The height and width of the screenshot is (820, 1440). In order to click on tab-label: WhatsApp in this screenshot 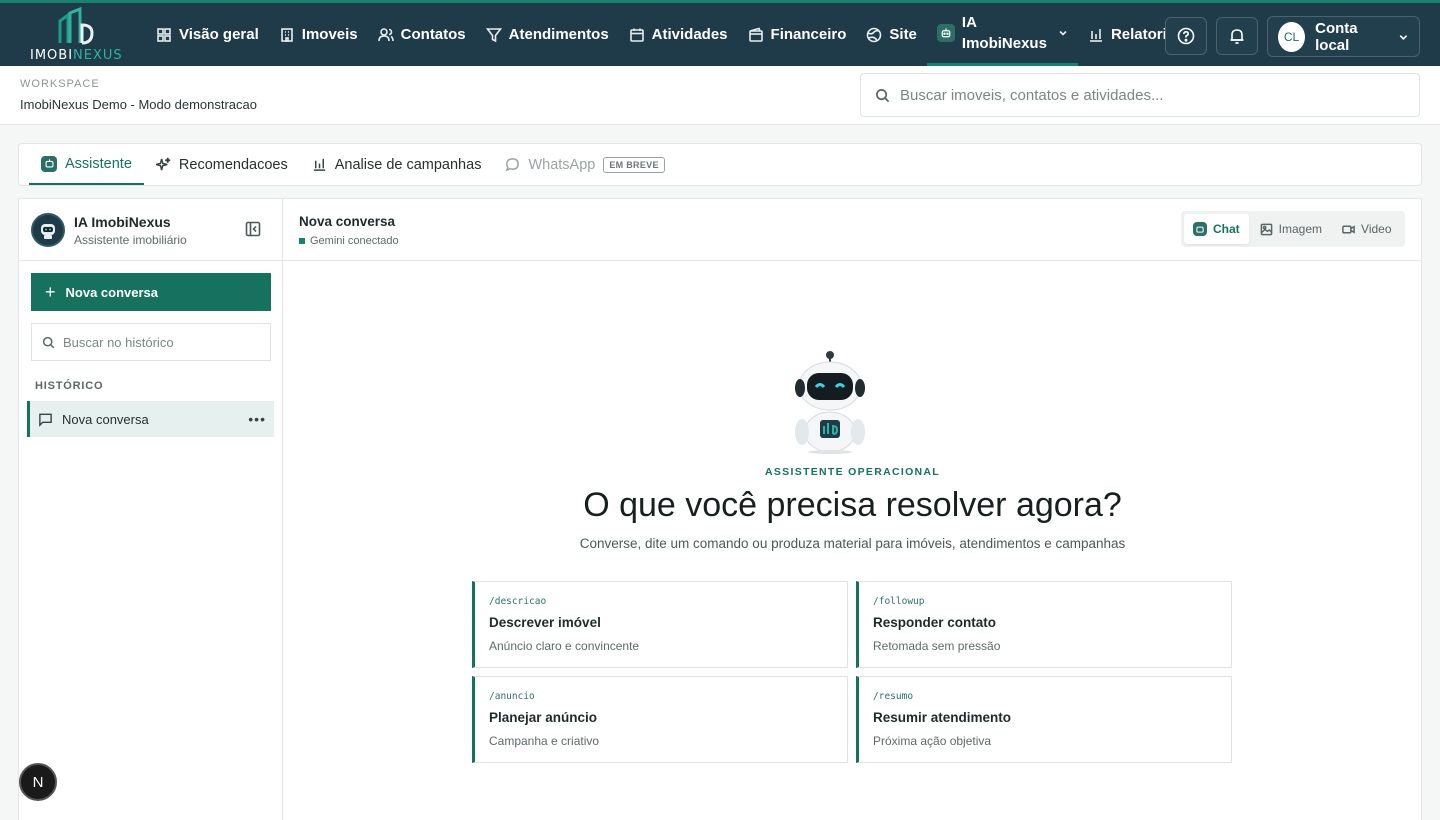, I will do `click(562, 164)`.